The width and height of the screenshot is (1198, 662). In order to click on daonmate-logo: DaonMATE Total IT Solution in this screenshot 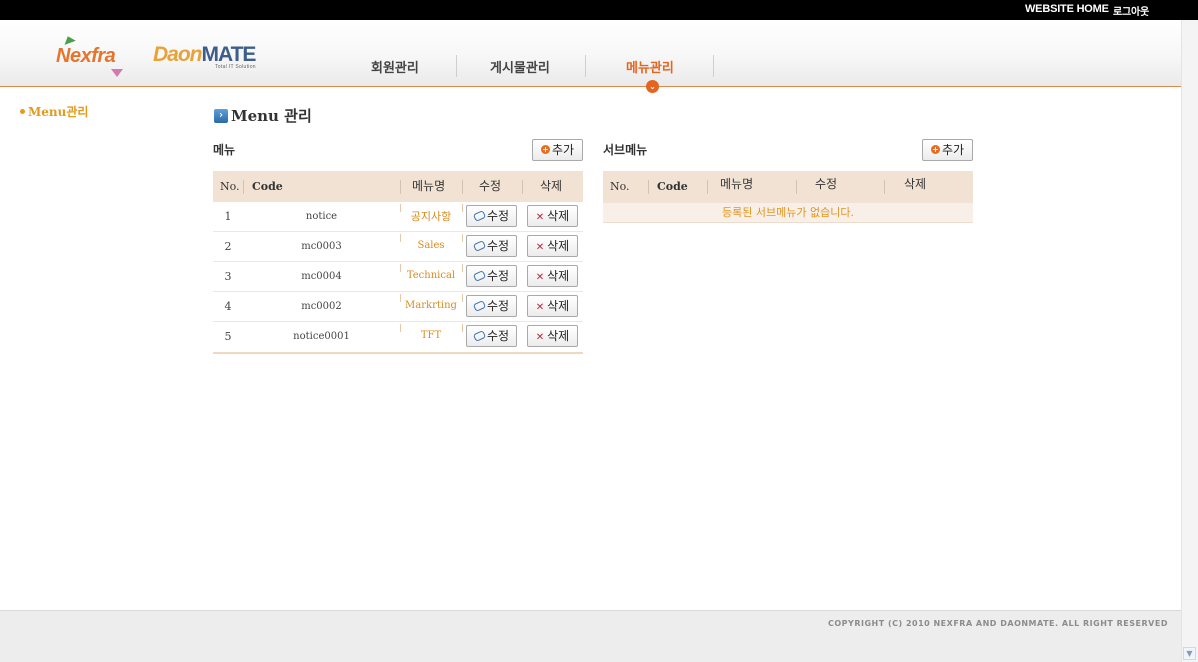, I will do `click(204, 57)`.